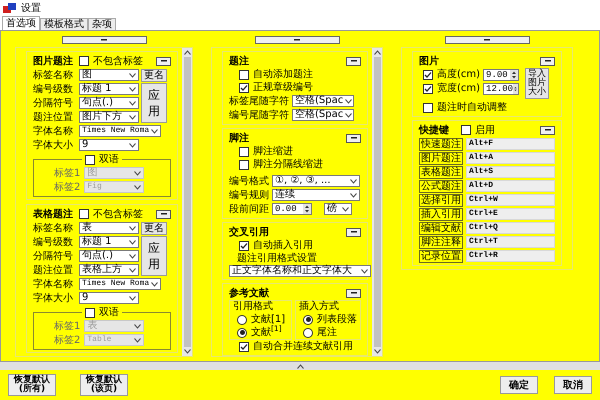 The image size is (600, 400). What do you see at coordinates (519, 385) in the screenshot?
I see `ok-button: 确定` at bounding box center [519, 385].